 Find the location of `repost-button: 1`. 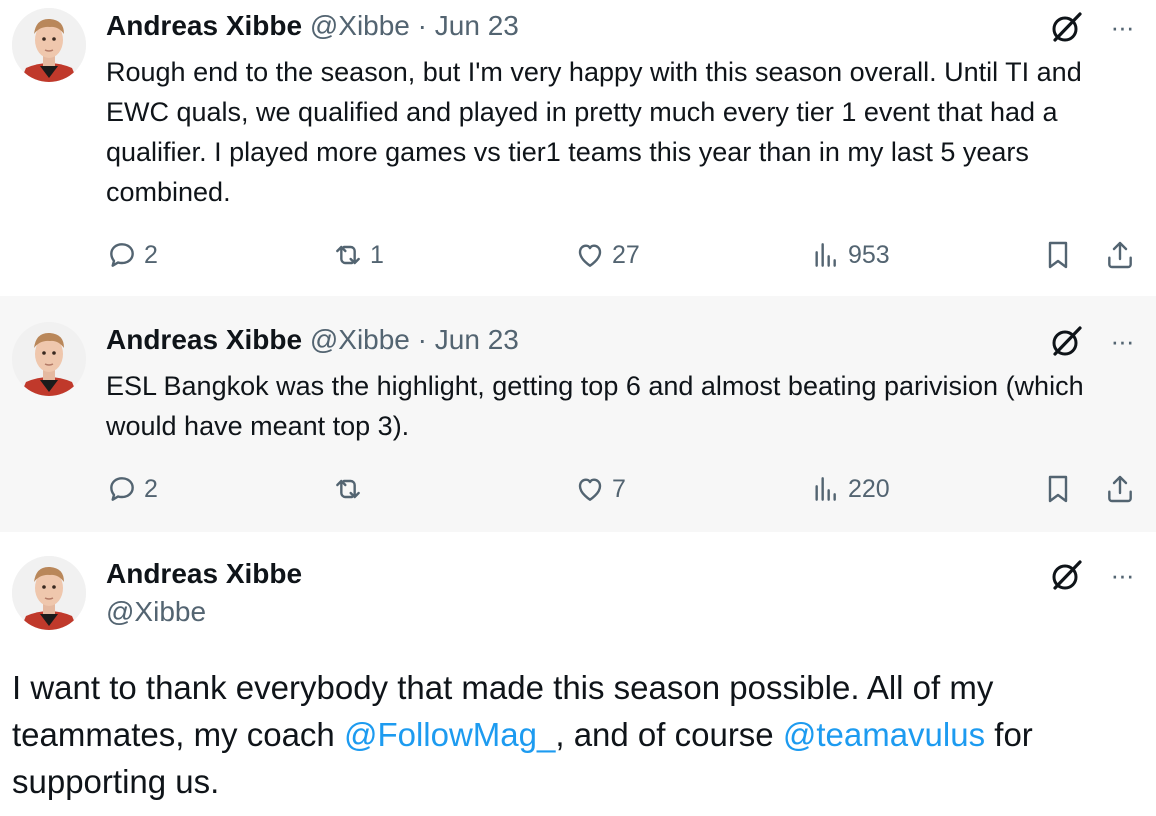

repost-button: 1 is located at coordinates (358, 255).